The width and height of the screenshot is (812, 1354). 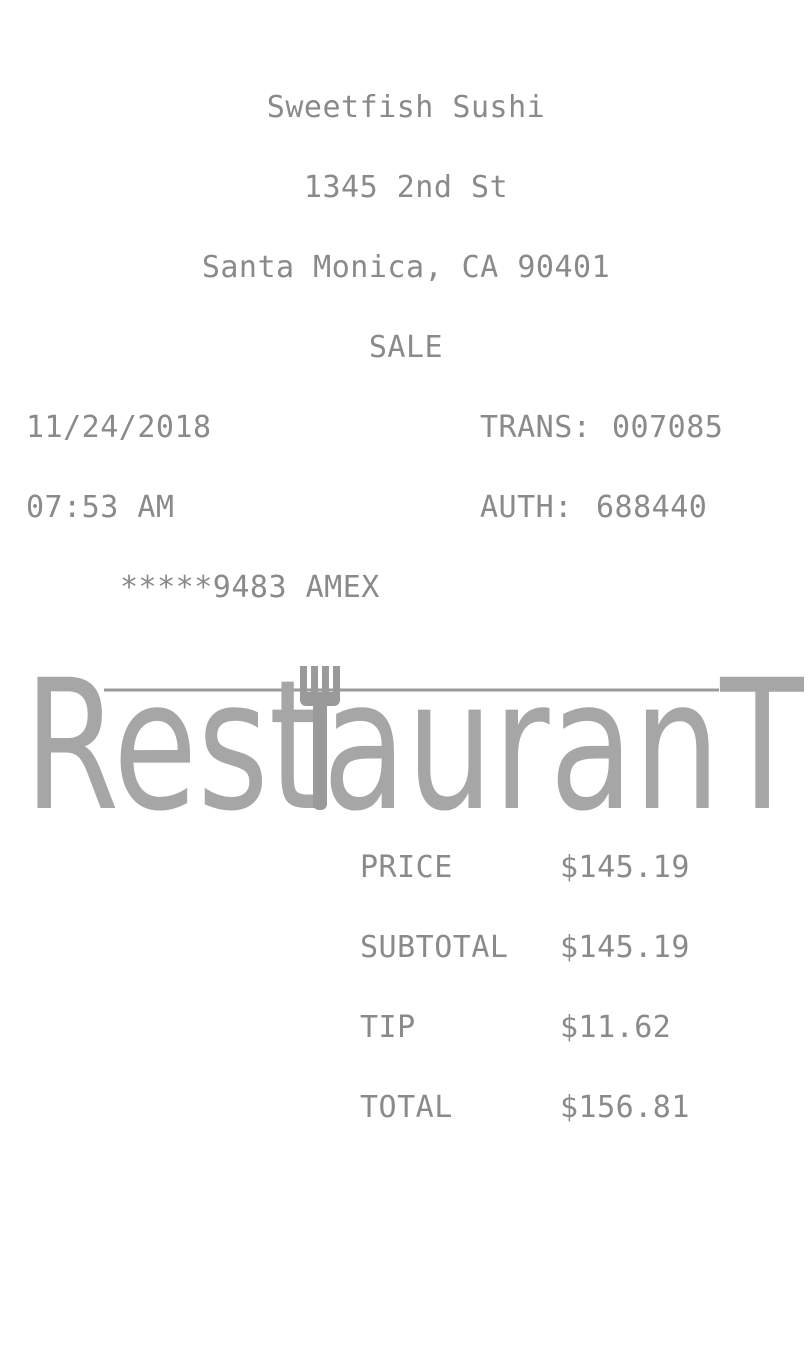 I want to click on trans-number: 007085, so click(x=668, y=427).